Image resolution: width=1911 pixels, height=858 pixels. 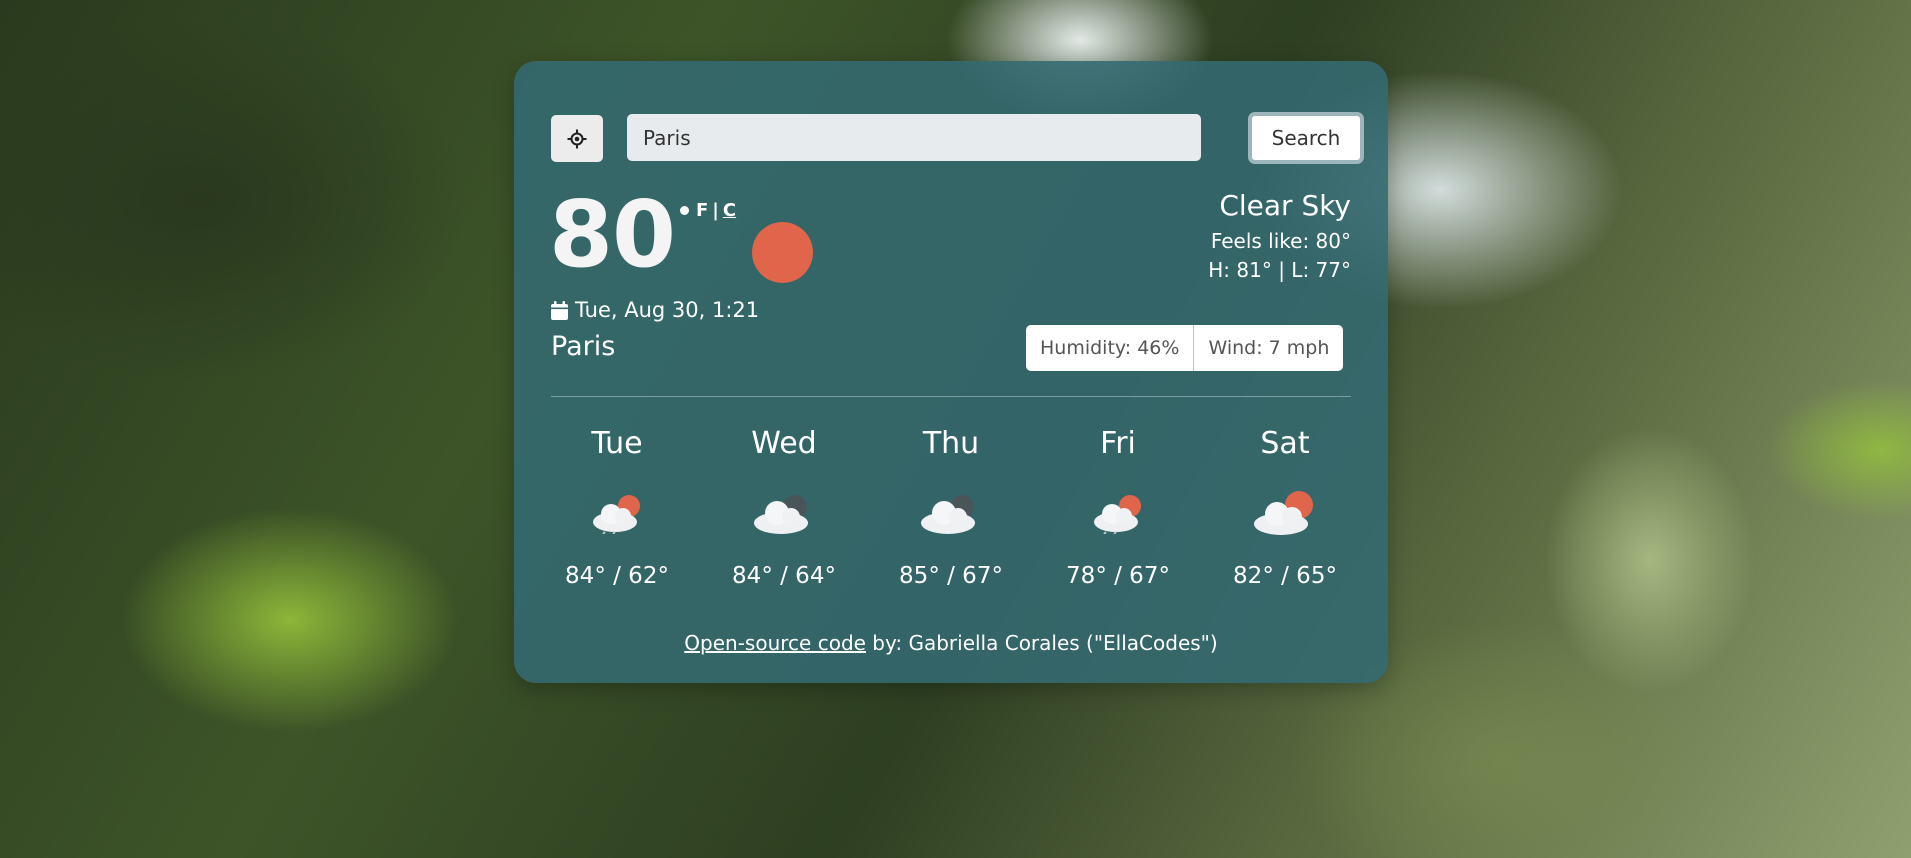 I want to click on forecast-day: Sat 82° / 65°, so click(x=1285, y=508).